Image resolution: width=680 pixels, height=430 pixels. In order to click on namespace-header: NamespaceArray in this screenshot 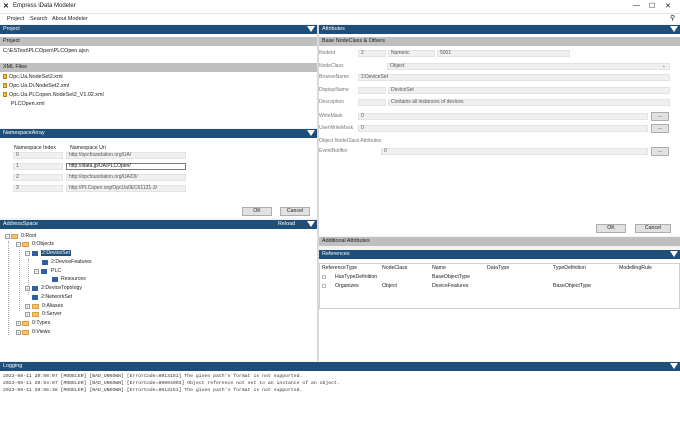, I will do `click(158, 133)`.